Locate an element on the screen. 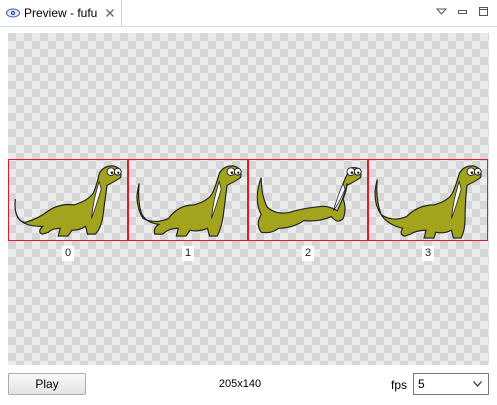 The height and width of the screenshot is (405, 497). frame-label: 2 is located at coordinates (308, 253).